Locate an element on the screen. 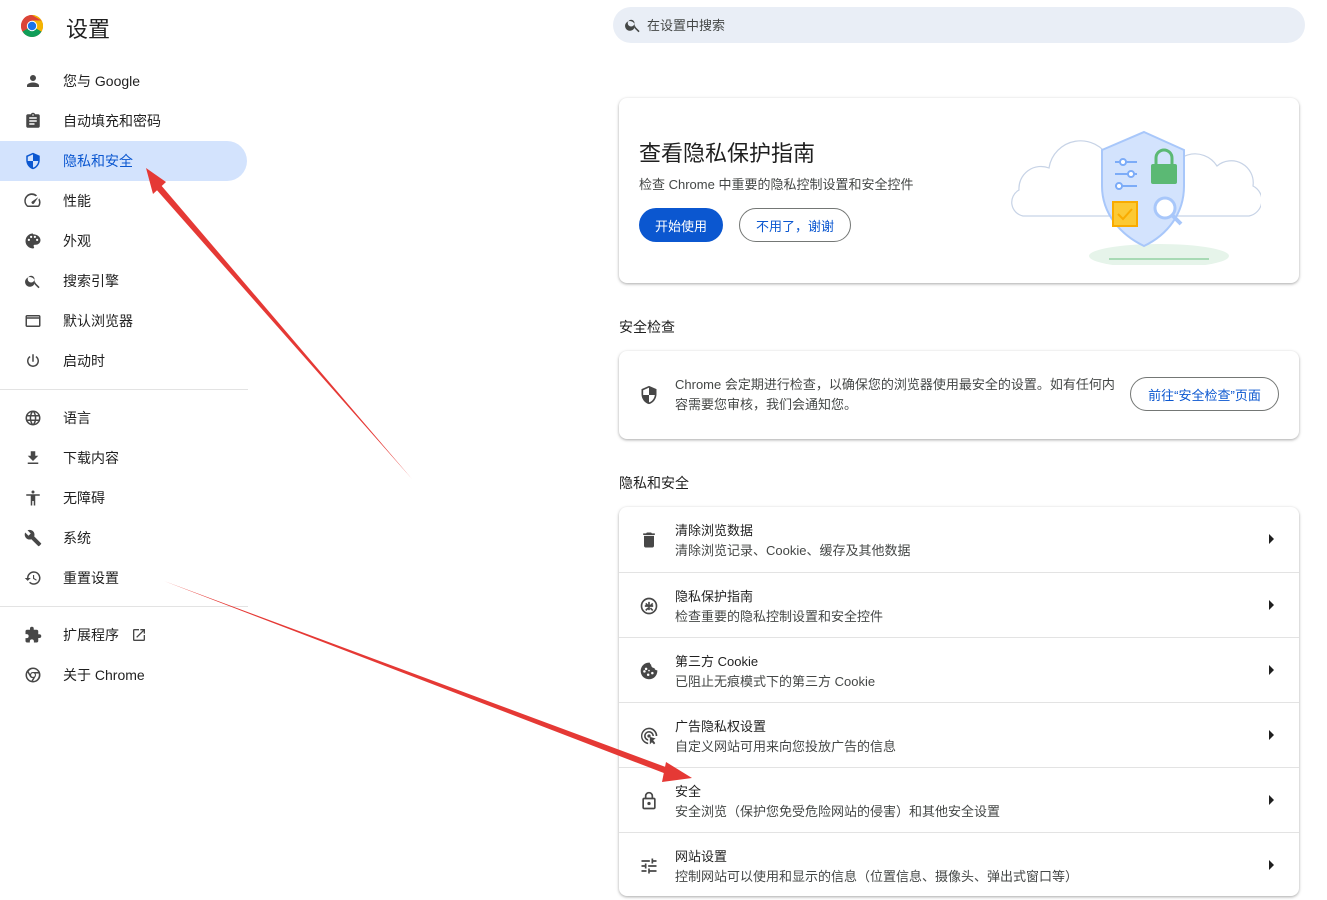 This screenshot has height=900, width=1327. row-subtitle: 控制网站可以使用和显示的信息（位置信息、摄像头、弹出式窗口等） is located at coordinates (877, 876).